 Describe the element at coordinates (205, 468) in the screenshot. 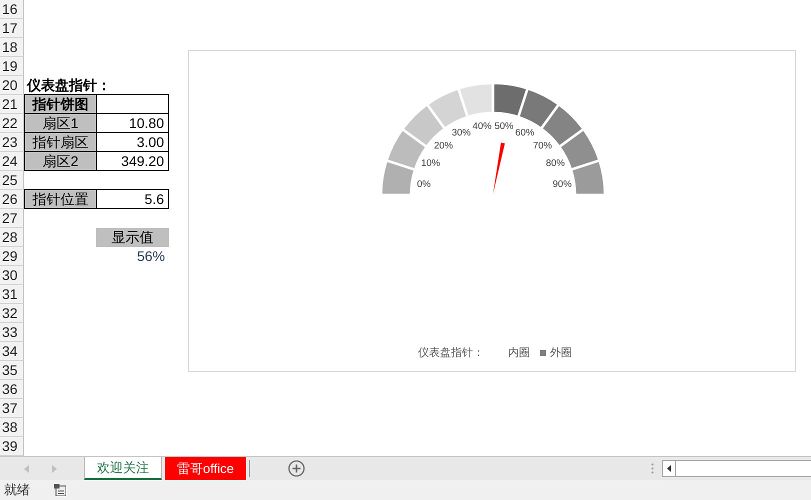

I see `sheet-tab: 雷哥office` at that location.